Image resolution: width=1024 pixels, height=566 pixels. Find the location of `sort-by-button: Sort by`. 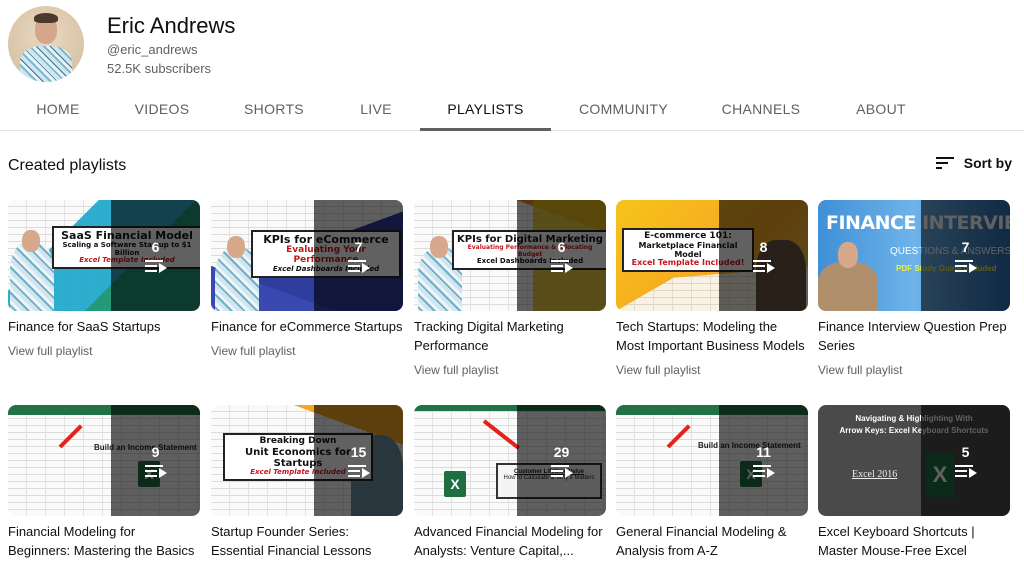

sort-by-button: Sort by is located at coordinates (973, 163).